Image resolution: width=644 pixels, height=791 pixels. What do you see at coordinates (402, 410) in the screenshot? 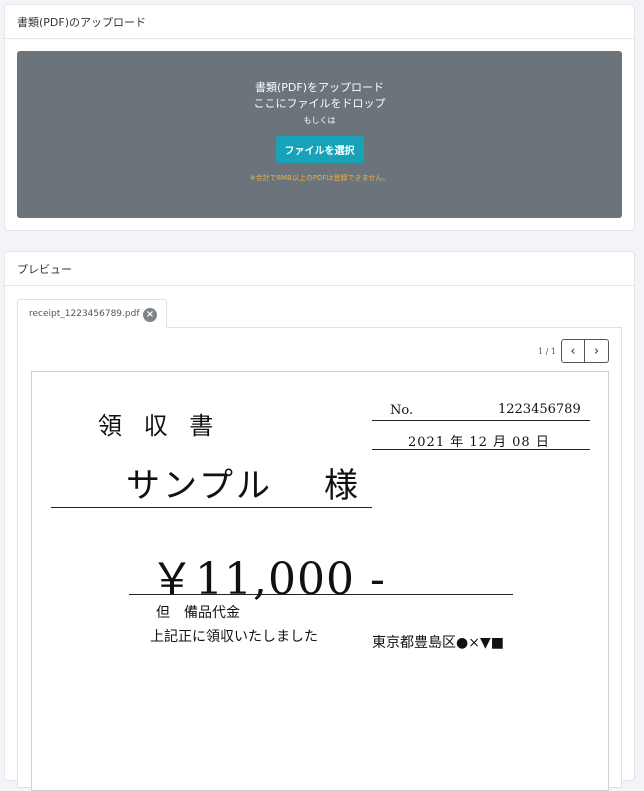
I see `receipt-no-label: No.` at bounding box center [402, 410].